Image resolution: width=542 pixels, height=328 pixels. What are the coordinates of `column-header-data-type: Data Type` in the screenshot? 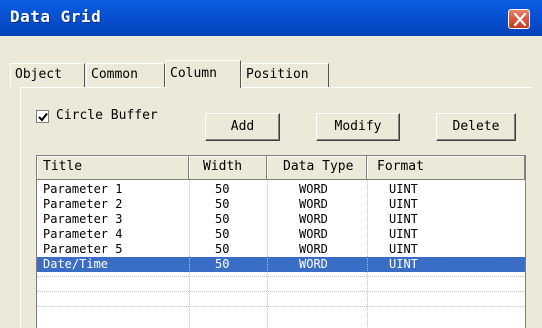 It's located at (317, 168).